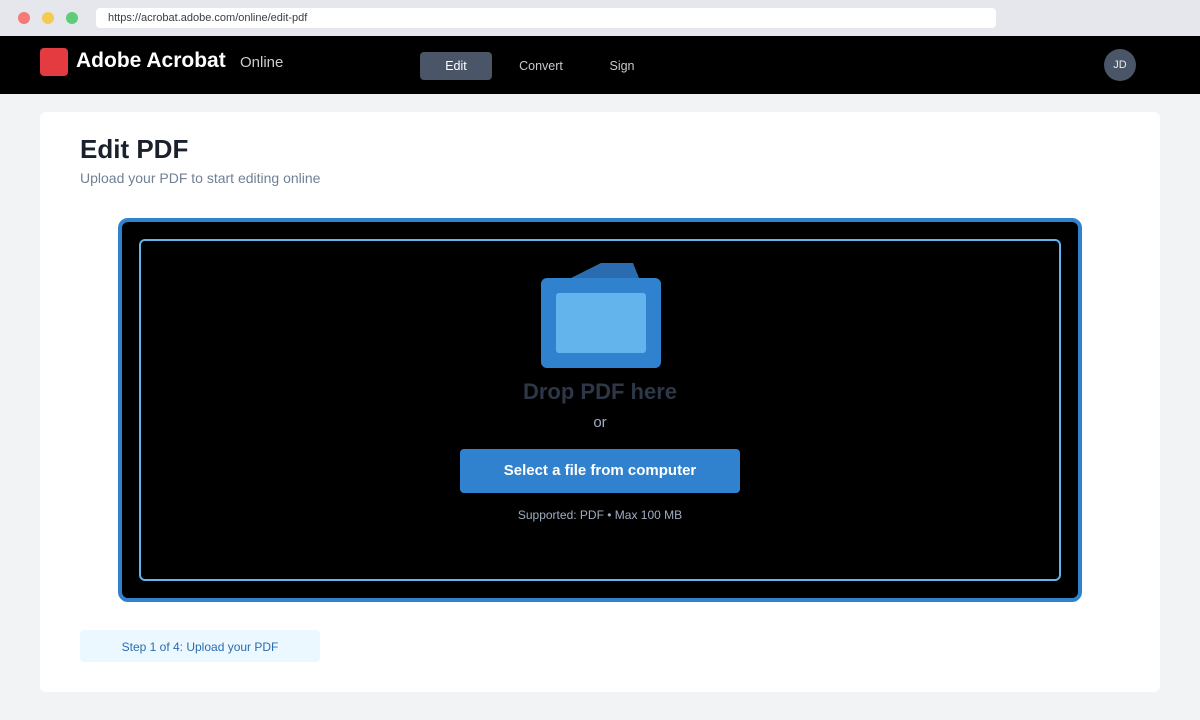 This screenshot has height=720, width=1200. Describe the element at coordinates (200, 646) in the screenshot. I see `step-indicator: Step 1 of 4: Upload your PDF` at that location.